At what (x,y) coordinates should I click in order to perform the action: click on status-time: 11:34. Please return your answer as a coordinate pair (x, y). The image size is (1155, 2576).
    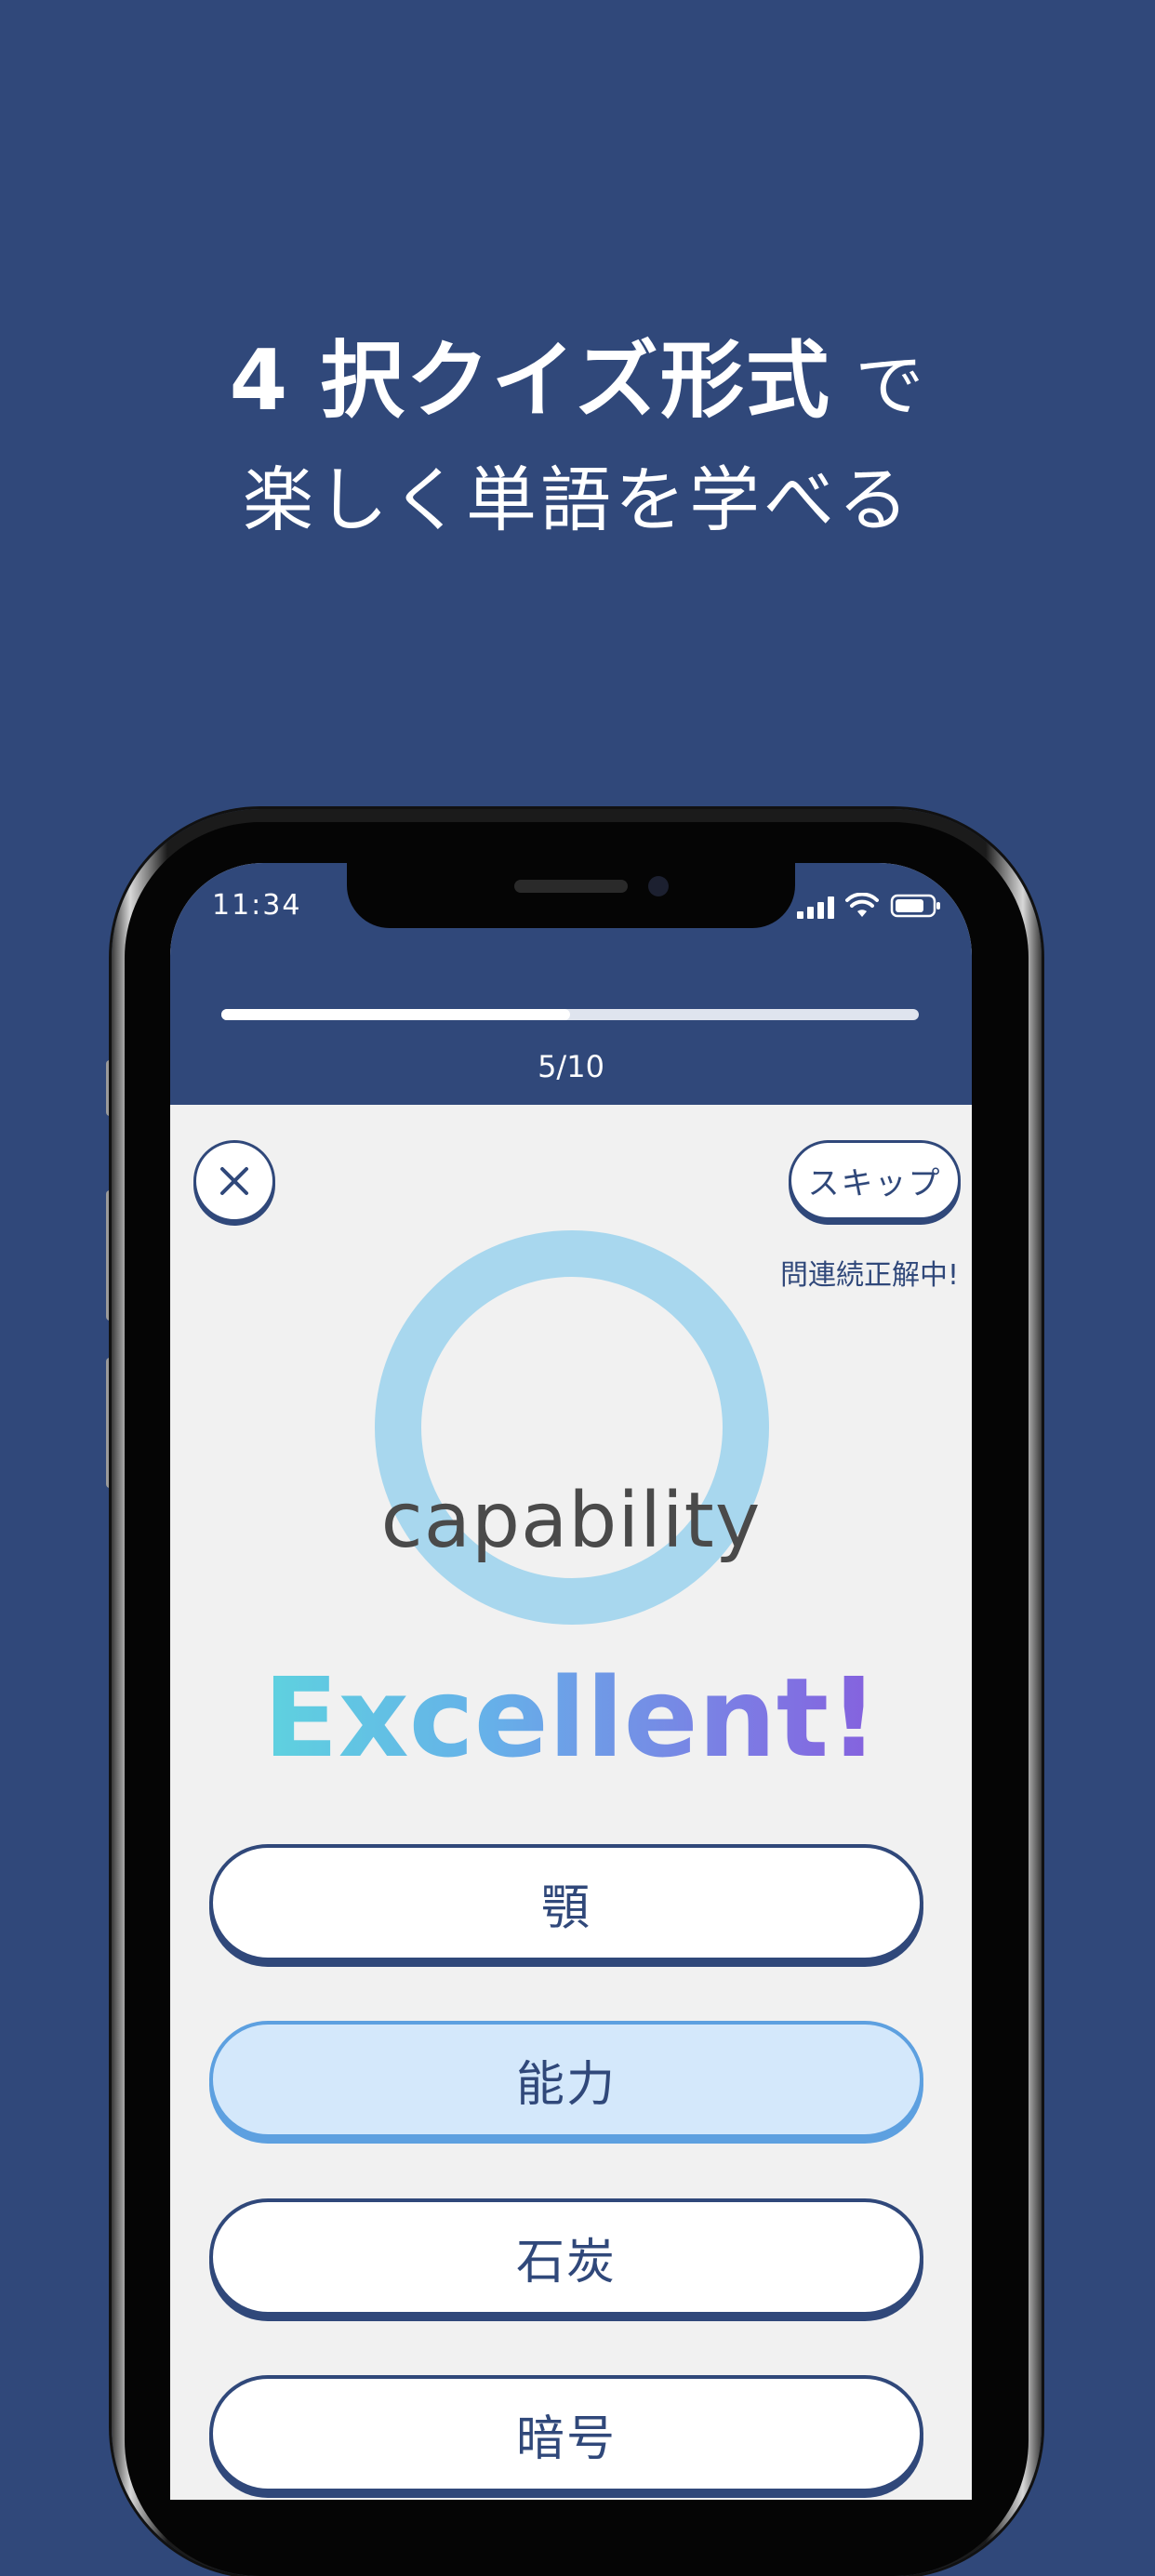
    Looking at the image, I should click on (257, 905).